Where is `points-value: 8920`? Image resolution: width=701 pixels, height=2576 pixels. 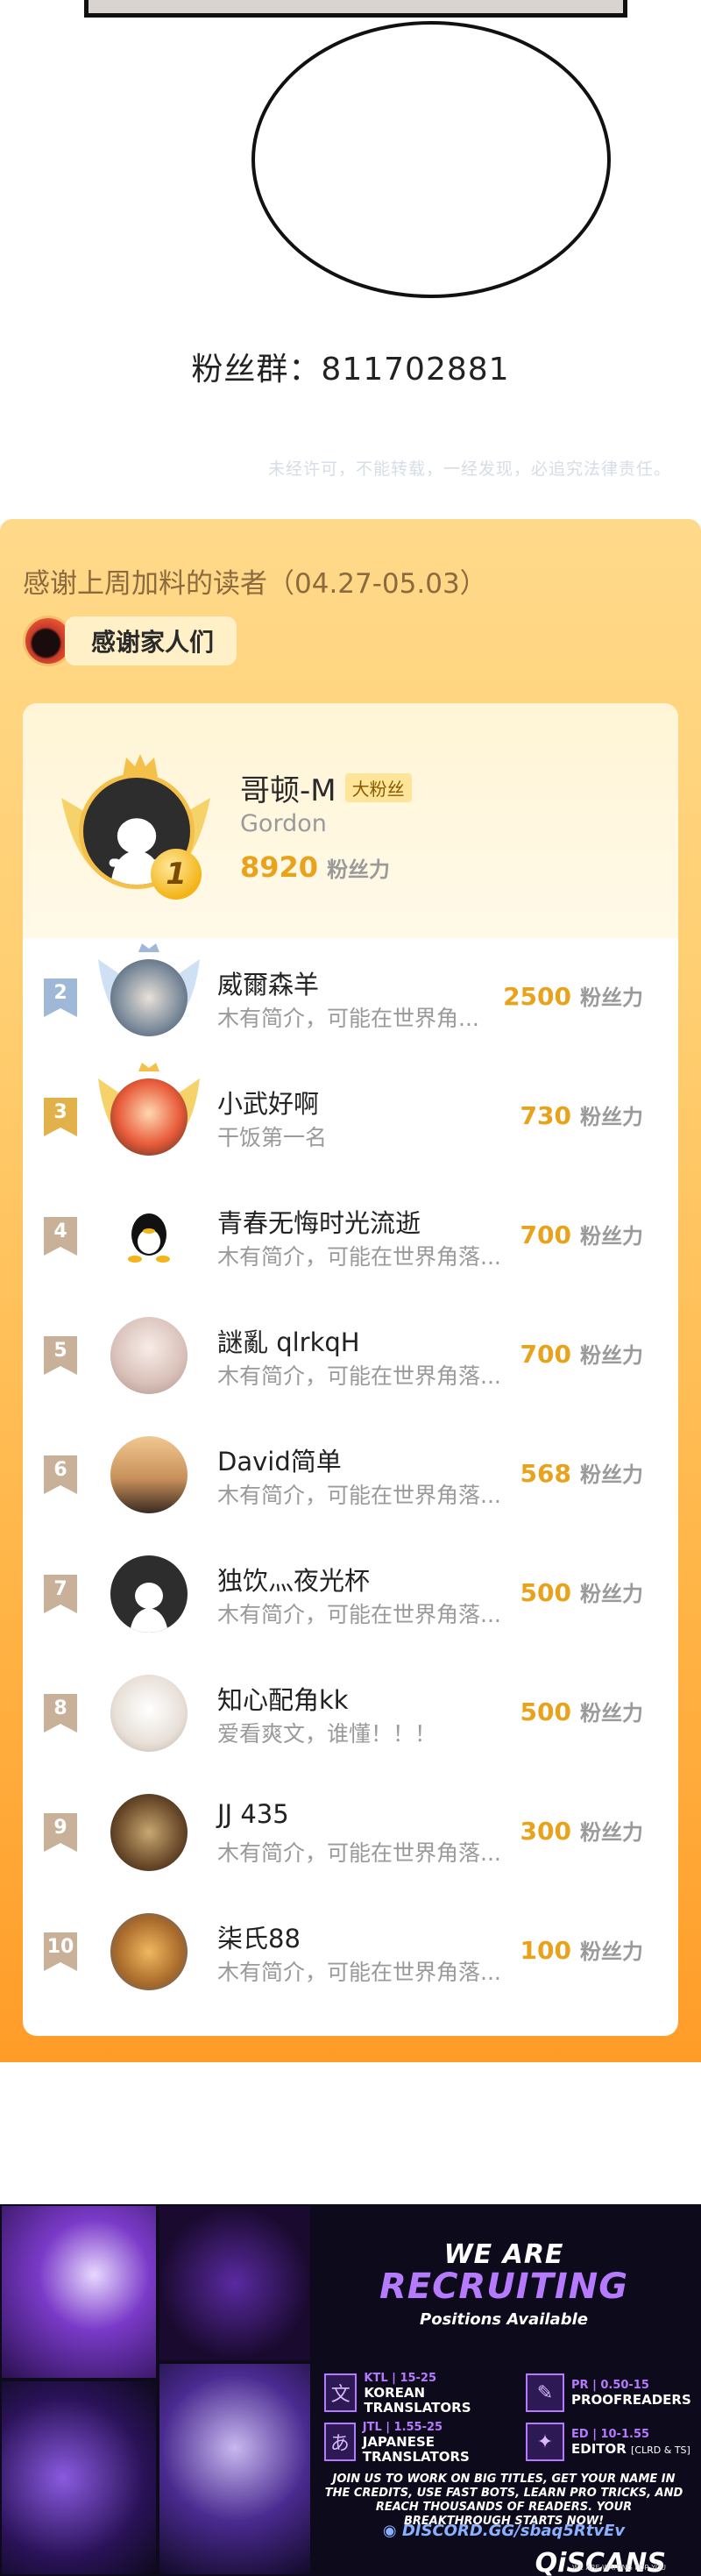
points-value: 8920 is located at coordinates (280, 867).